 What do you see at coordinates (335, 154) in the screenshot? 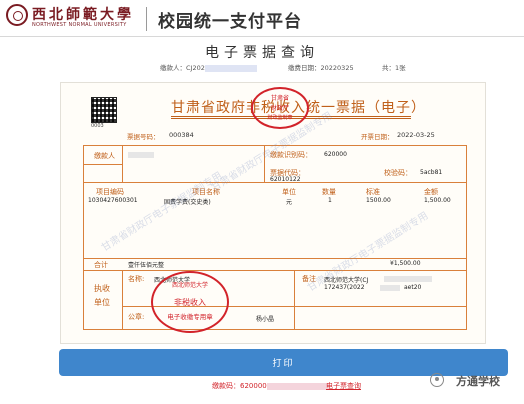
I see `payer-code-value: 620000` at bounding box center [335, 154].